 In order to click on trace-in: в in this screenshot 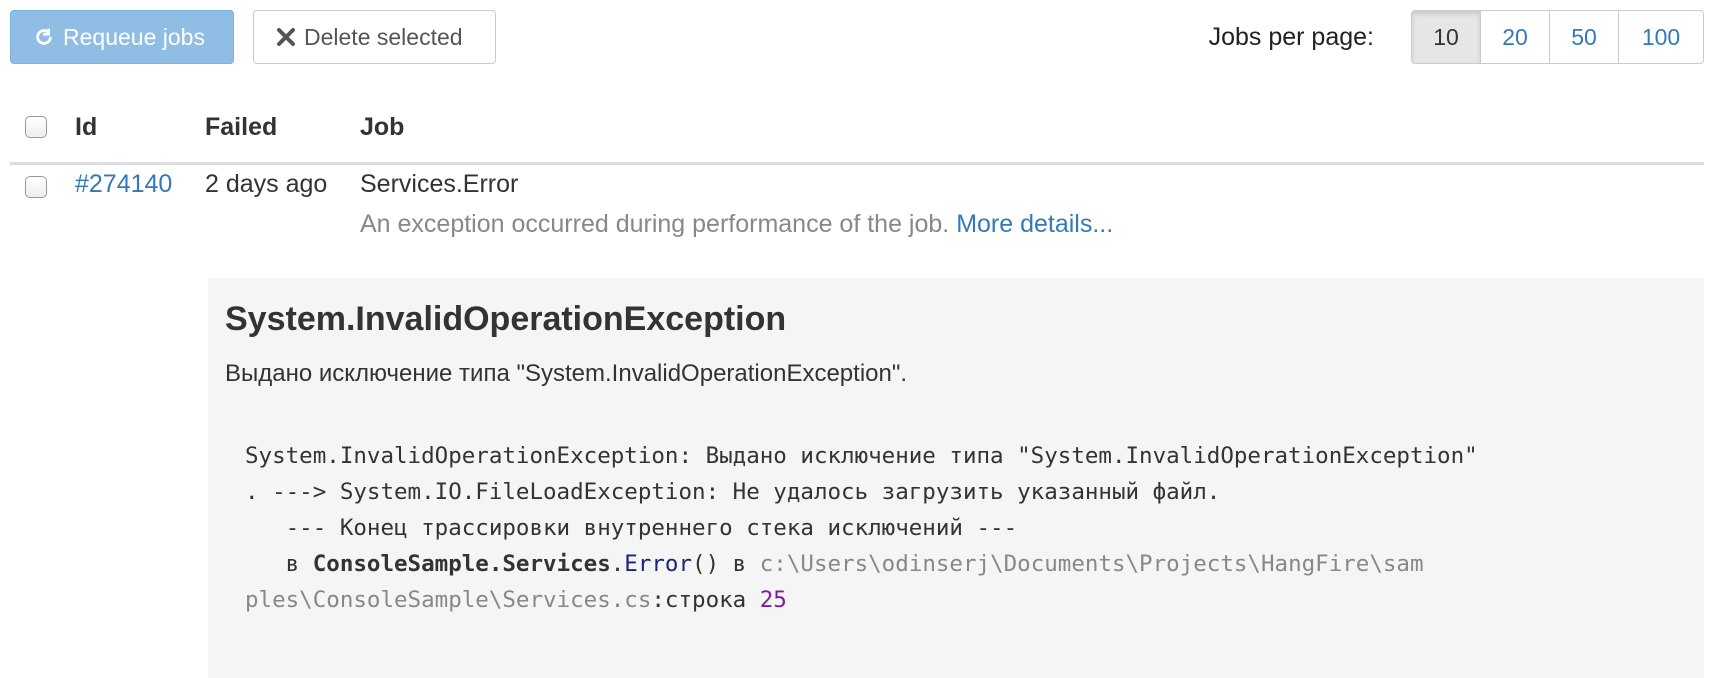, I will do `click(739, 564)`.